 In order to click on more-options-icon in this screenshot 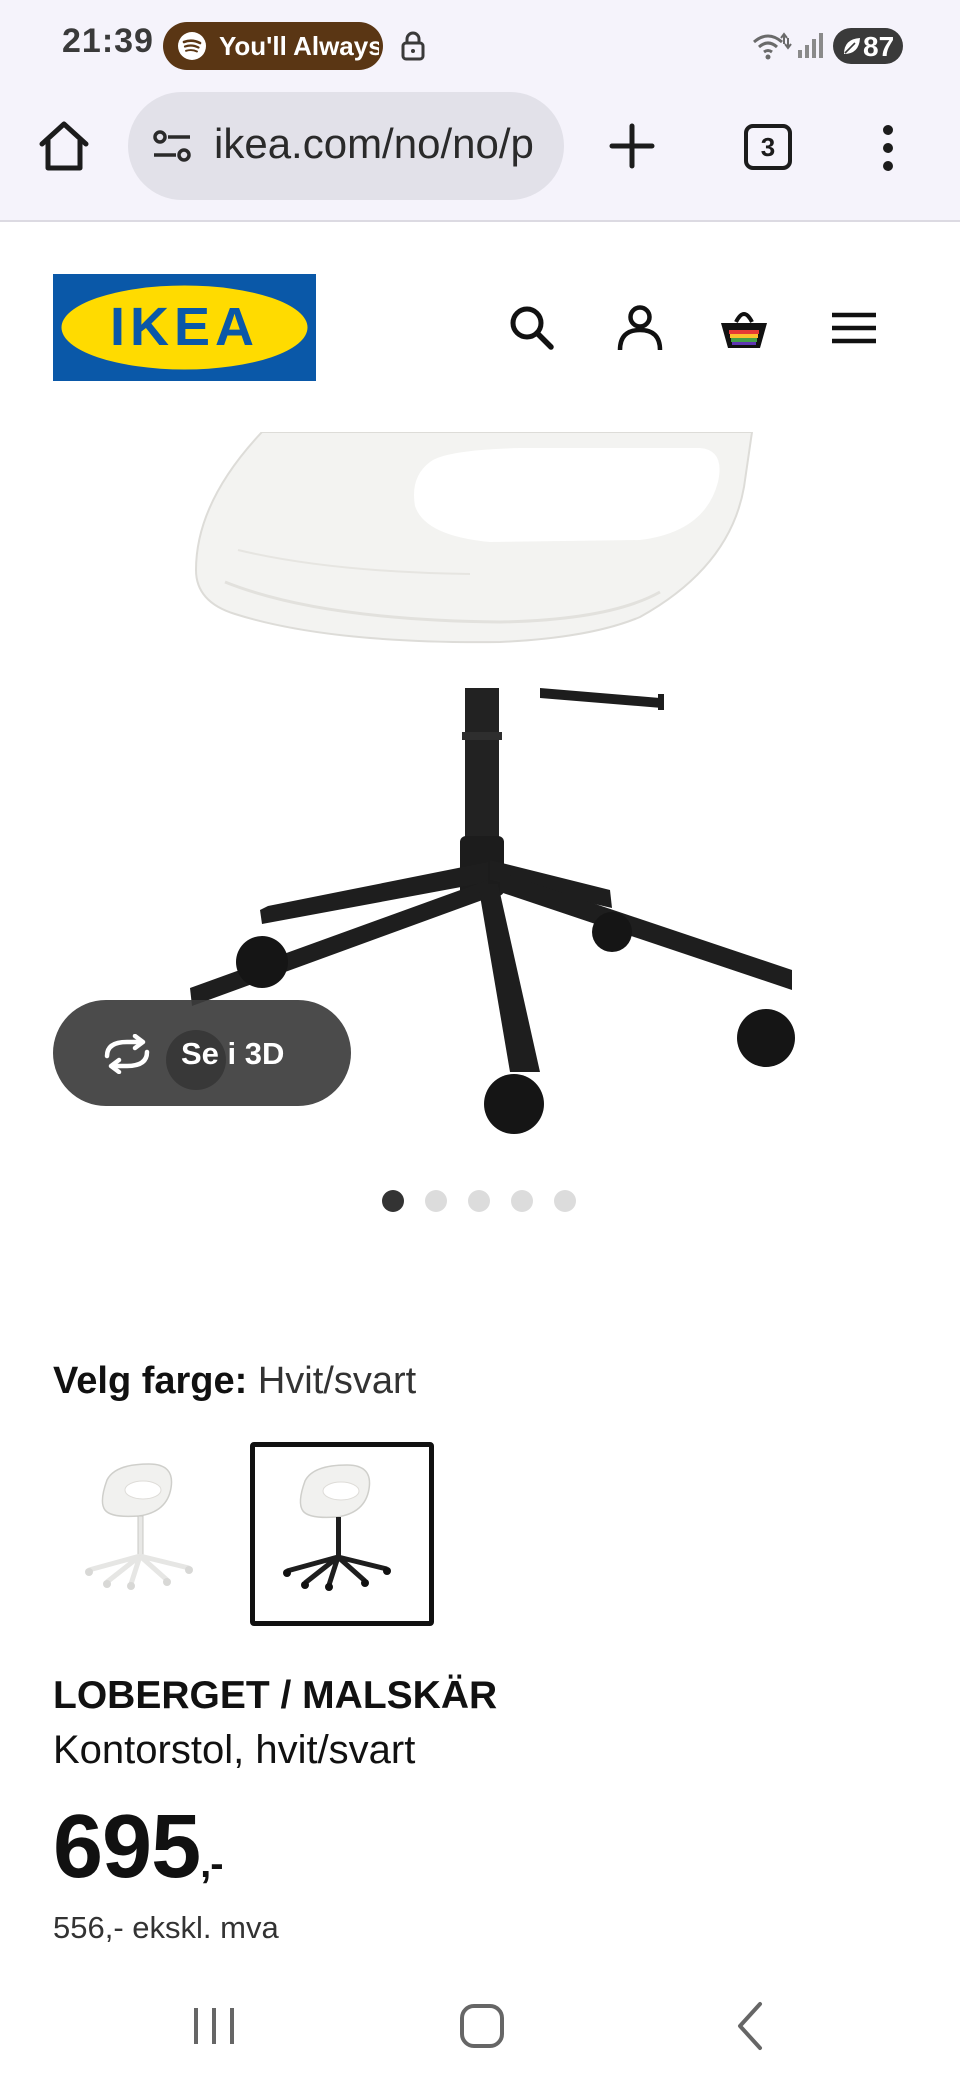, I will do `click(888, 148)`.